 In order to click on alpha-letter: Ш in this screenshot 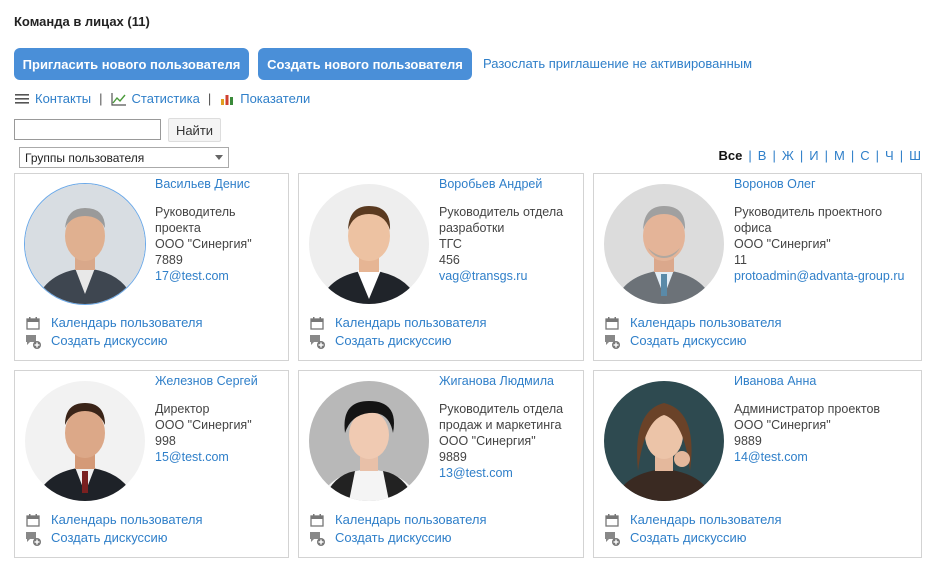, I will do `click(915, 155)`.